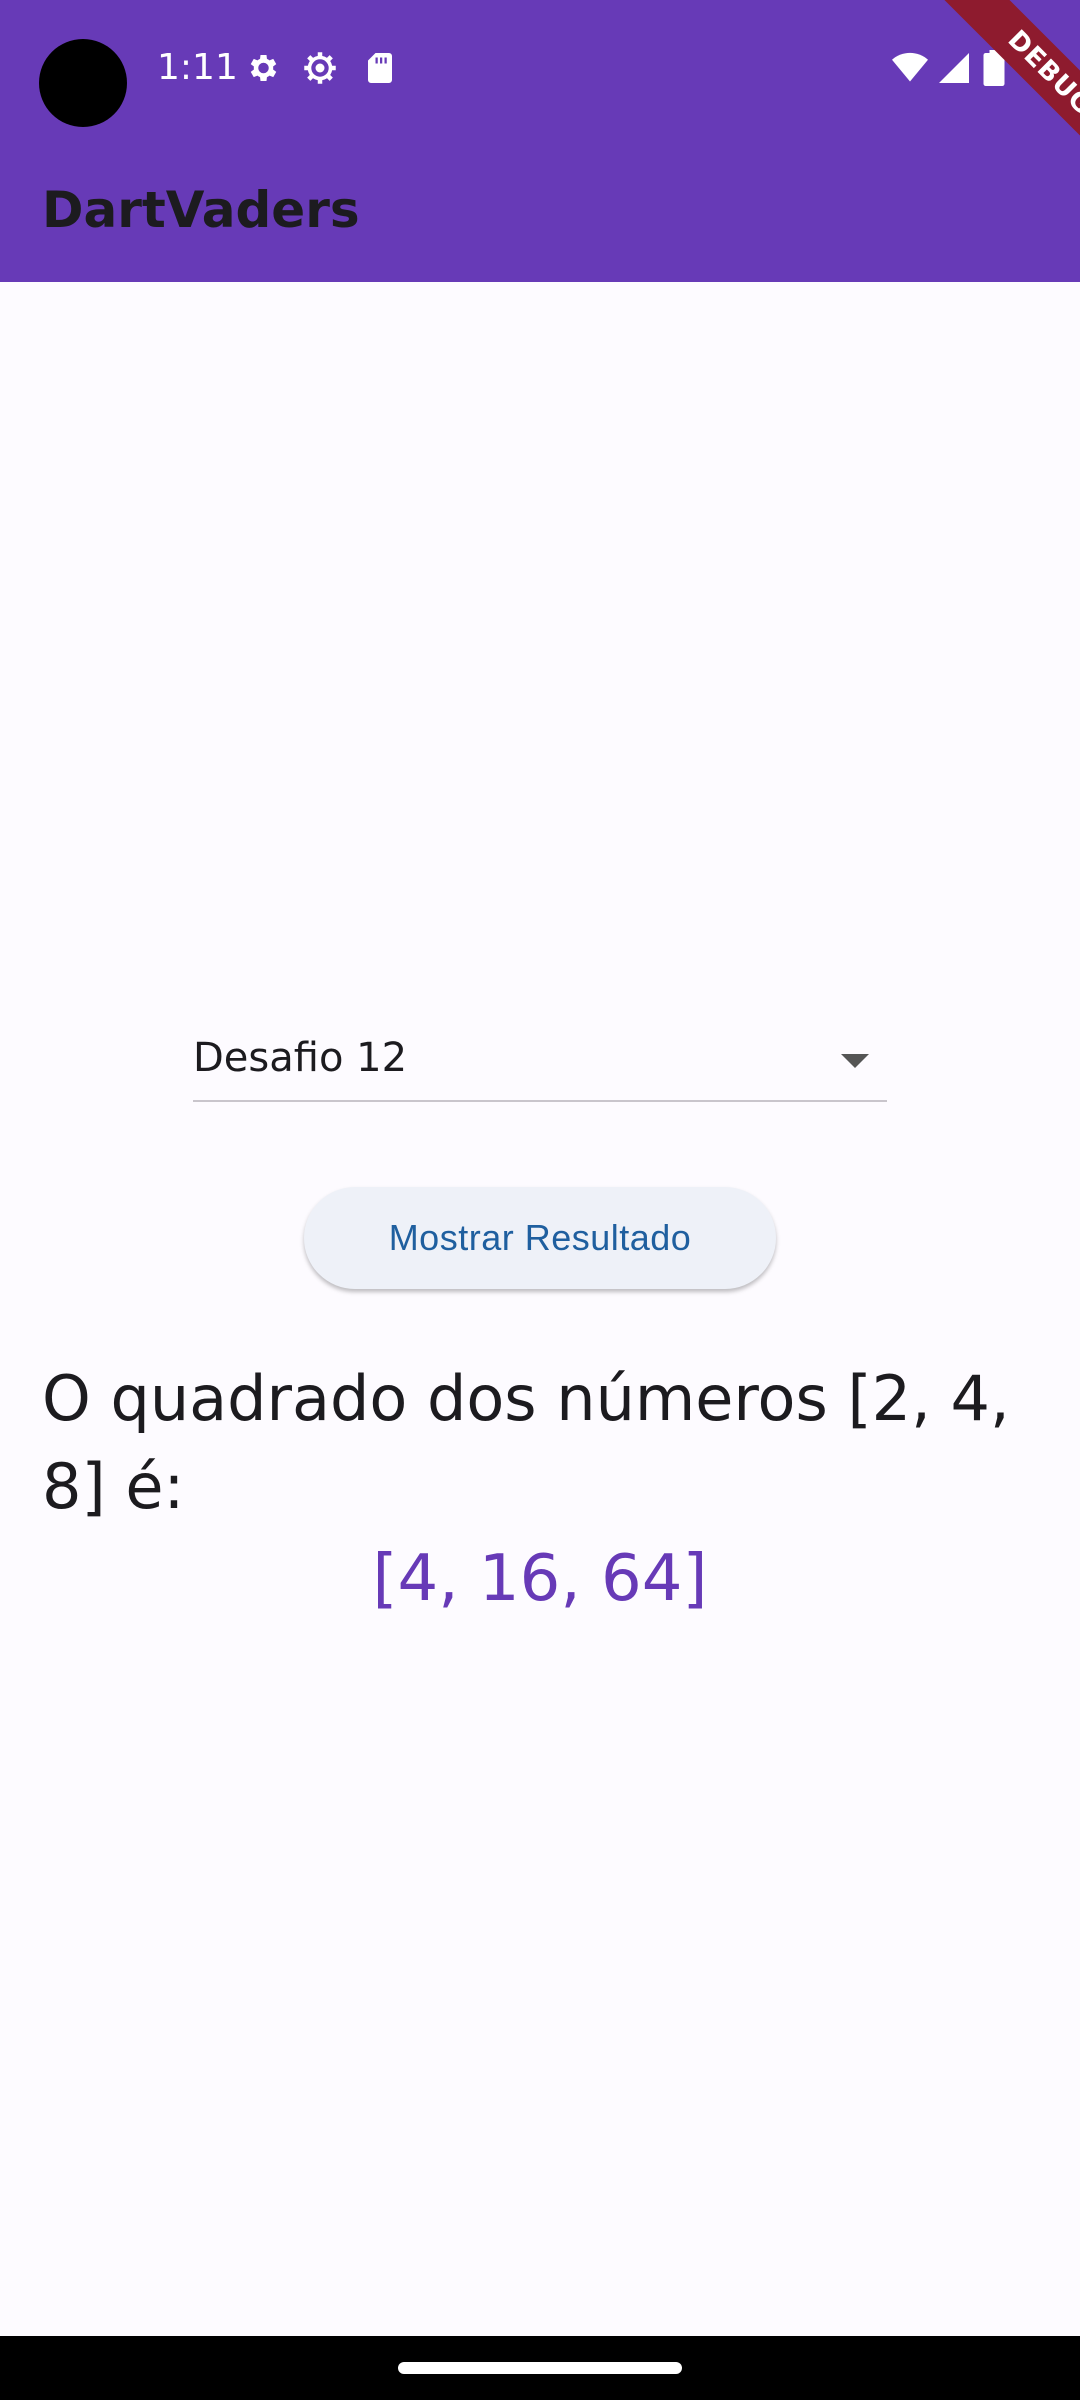 The width and height of the screenshot is (1080, 2400). What do you see at coordinates (263, 68) in the screenshot?
I see `settings-icon` at bounding box center [263, 68].